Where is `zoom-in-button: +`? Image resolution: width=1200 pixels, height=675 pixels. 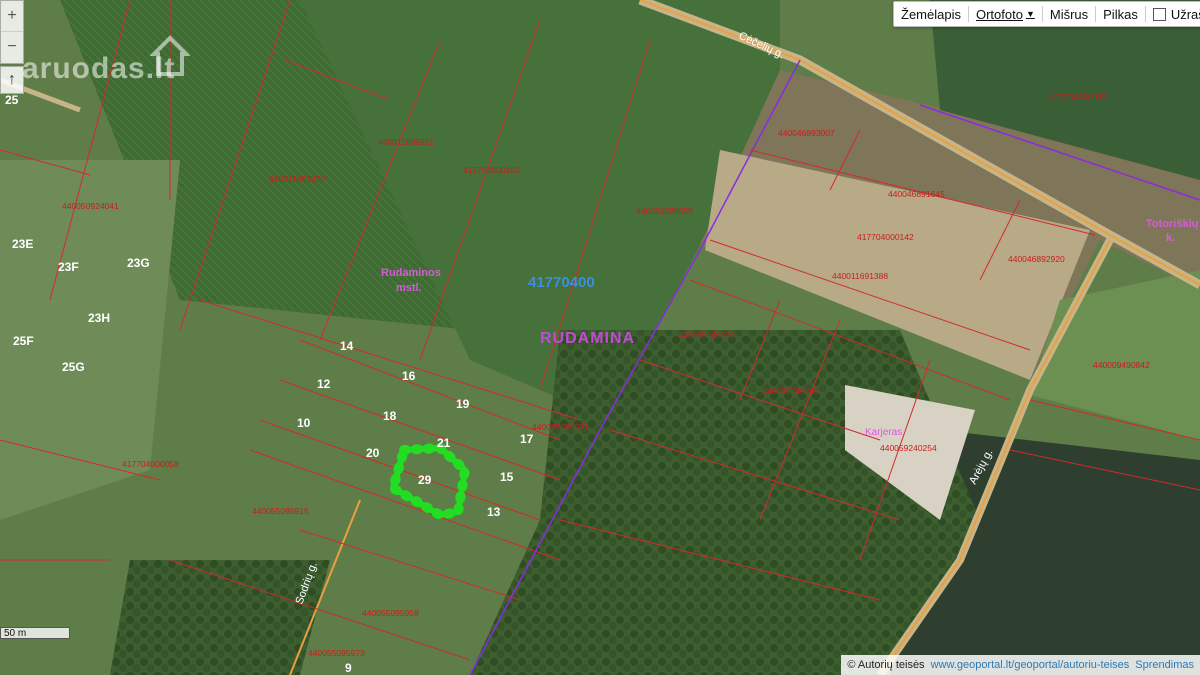 zoom-in-button: + is located at coordinates (12, 16).